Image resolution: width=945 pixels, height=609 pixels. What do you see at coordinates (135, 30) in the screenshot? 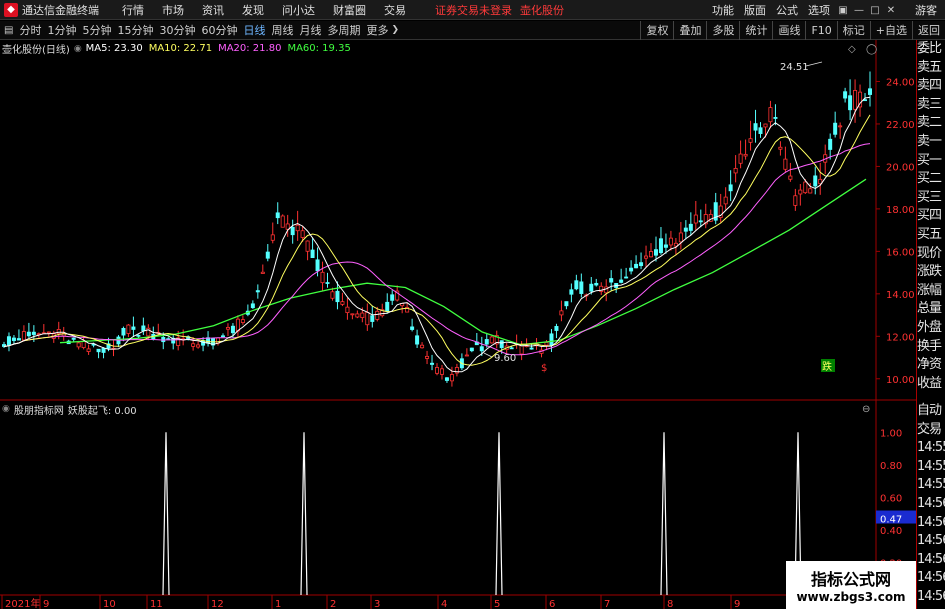
I see `period-15min: 15分钟` at bounding box center [135, 30].